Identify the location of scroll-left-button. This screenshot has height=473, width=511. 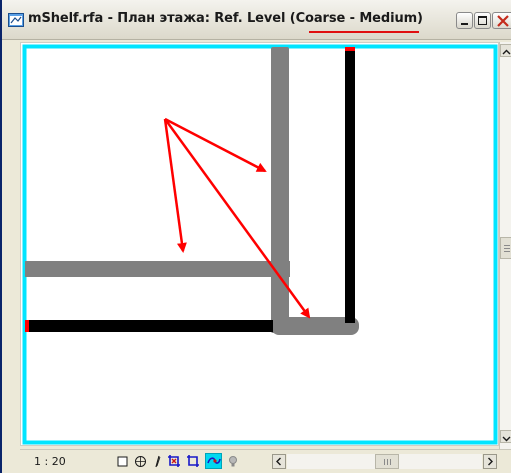
(279, 461).